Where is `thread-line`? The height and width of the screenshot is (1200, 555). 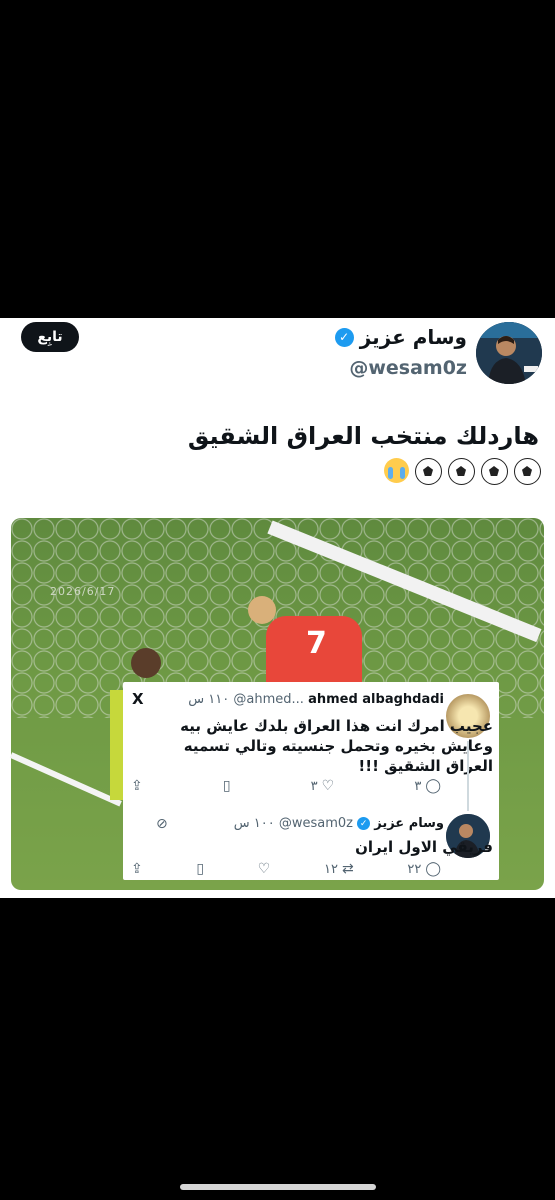
thread-line is located at coordinates (468, 776).